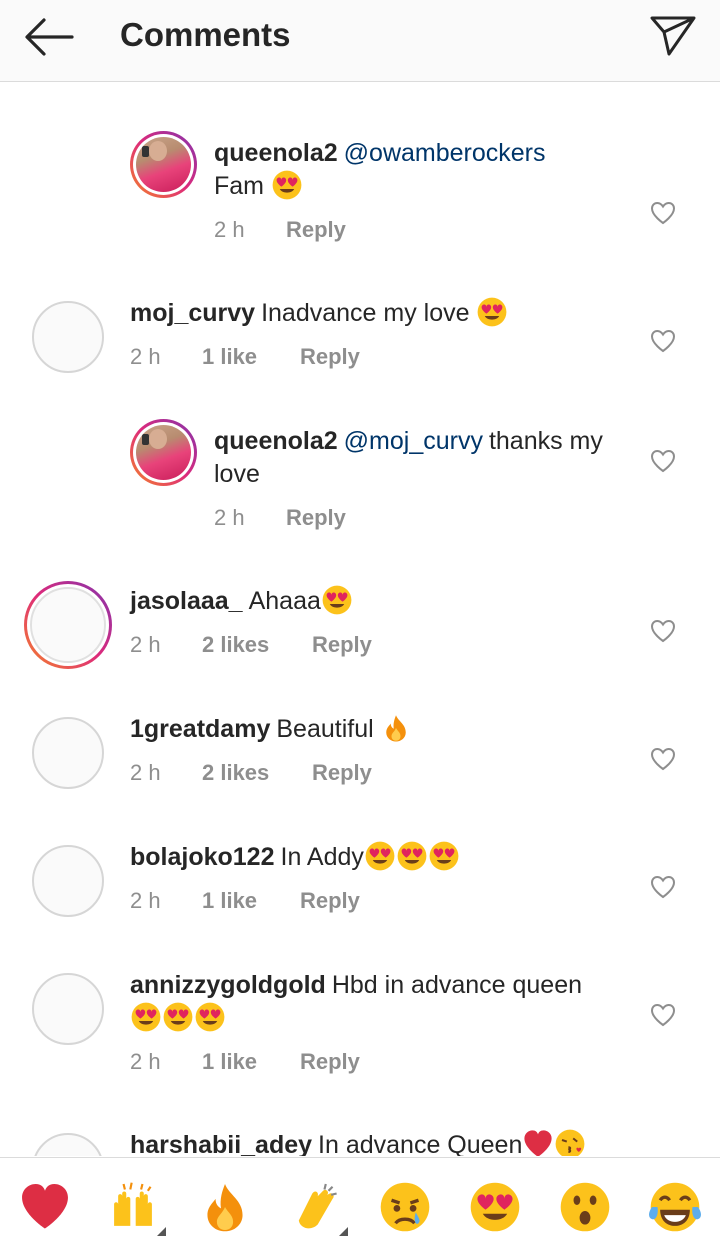 This screenshot has height=1244, width=720. I want to click on crying-face-icon, so click(405, 1207).